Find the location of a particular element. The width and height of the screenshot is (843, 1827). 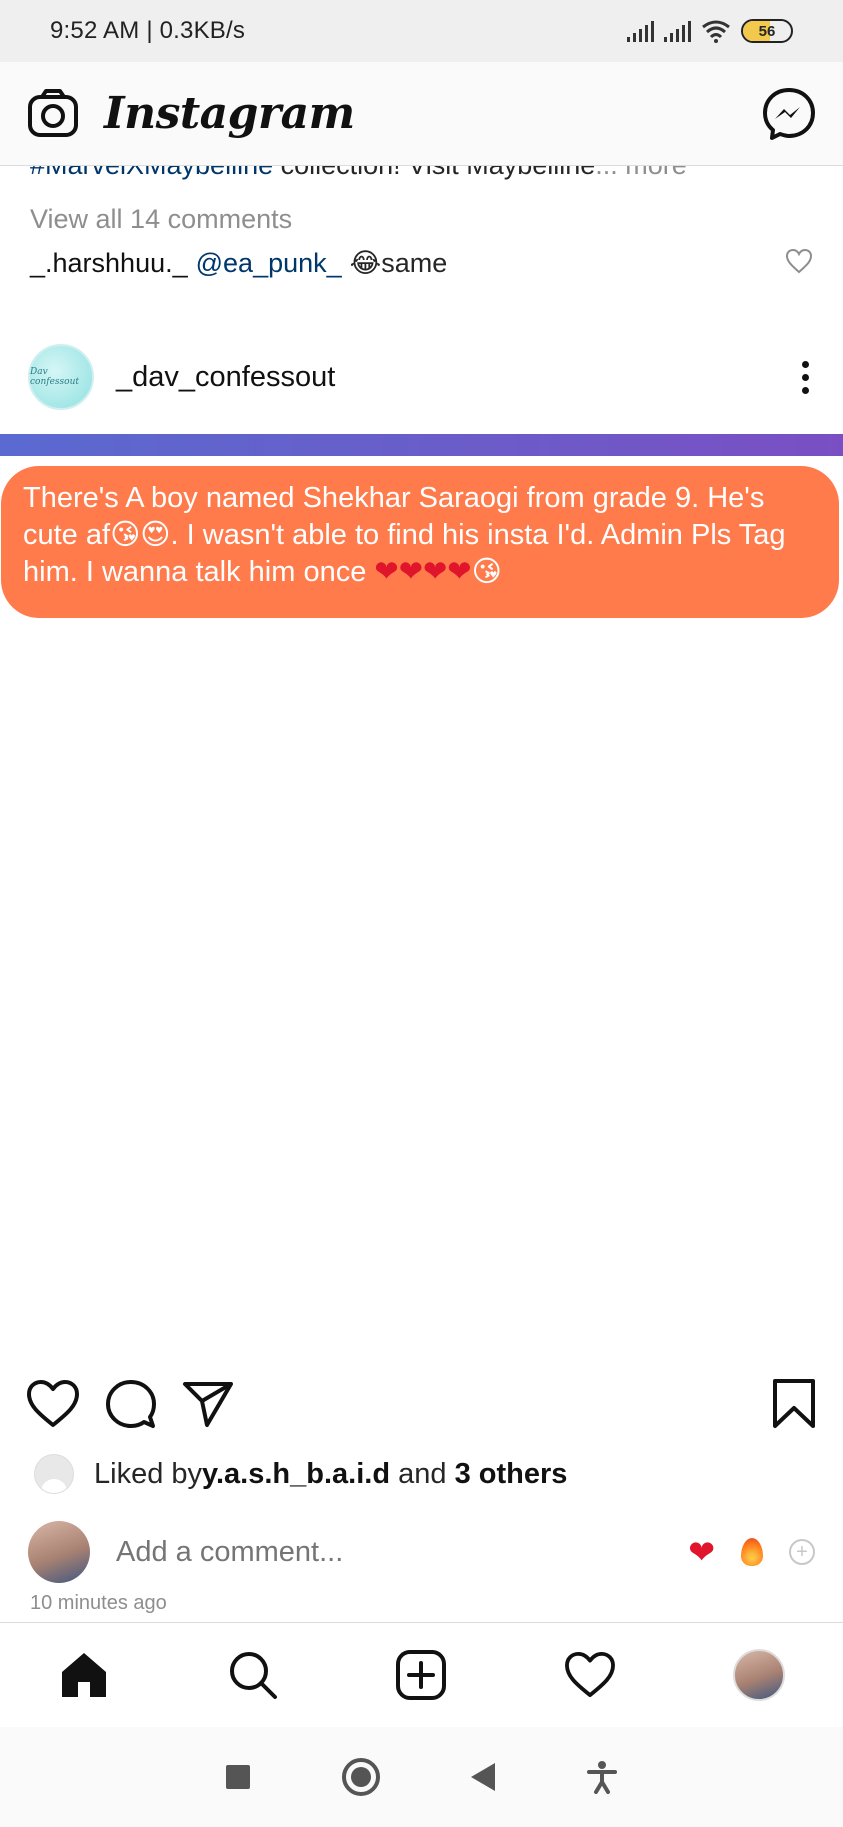

status-icons: 56 is located at coordinates (710, 31).